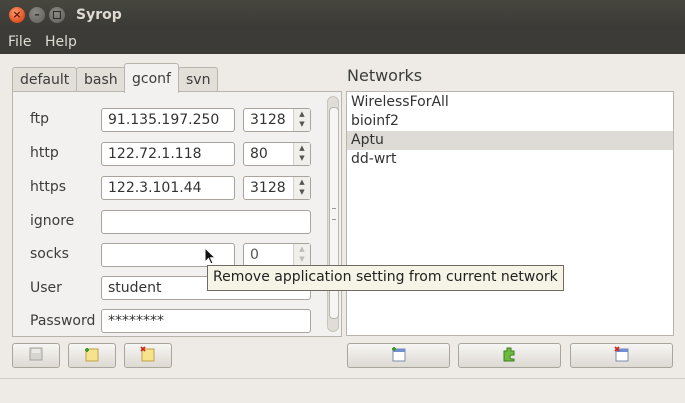 This screenshot has width=685, height=403. I want to click on title-bar: × – Syrop, so click(342, 15).